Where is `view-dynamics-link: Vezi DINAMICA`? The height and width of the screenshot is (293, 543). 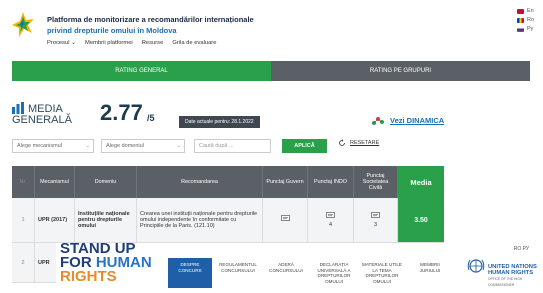
view-dynamics-link: Vezi DINAMICA is located at coordinates (417, 120).